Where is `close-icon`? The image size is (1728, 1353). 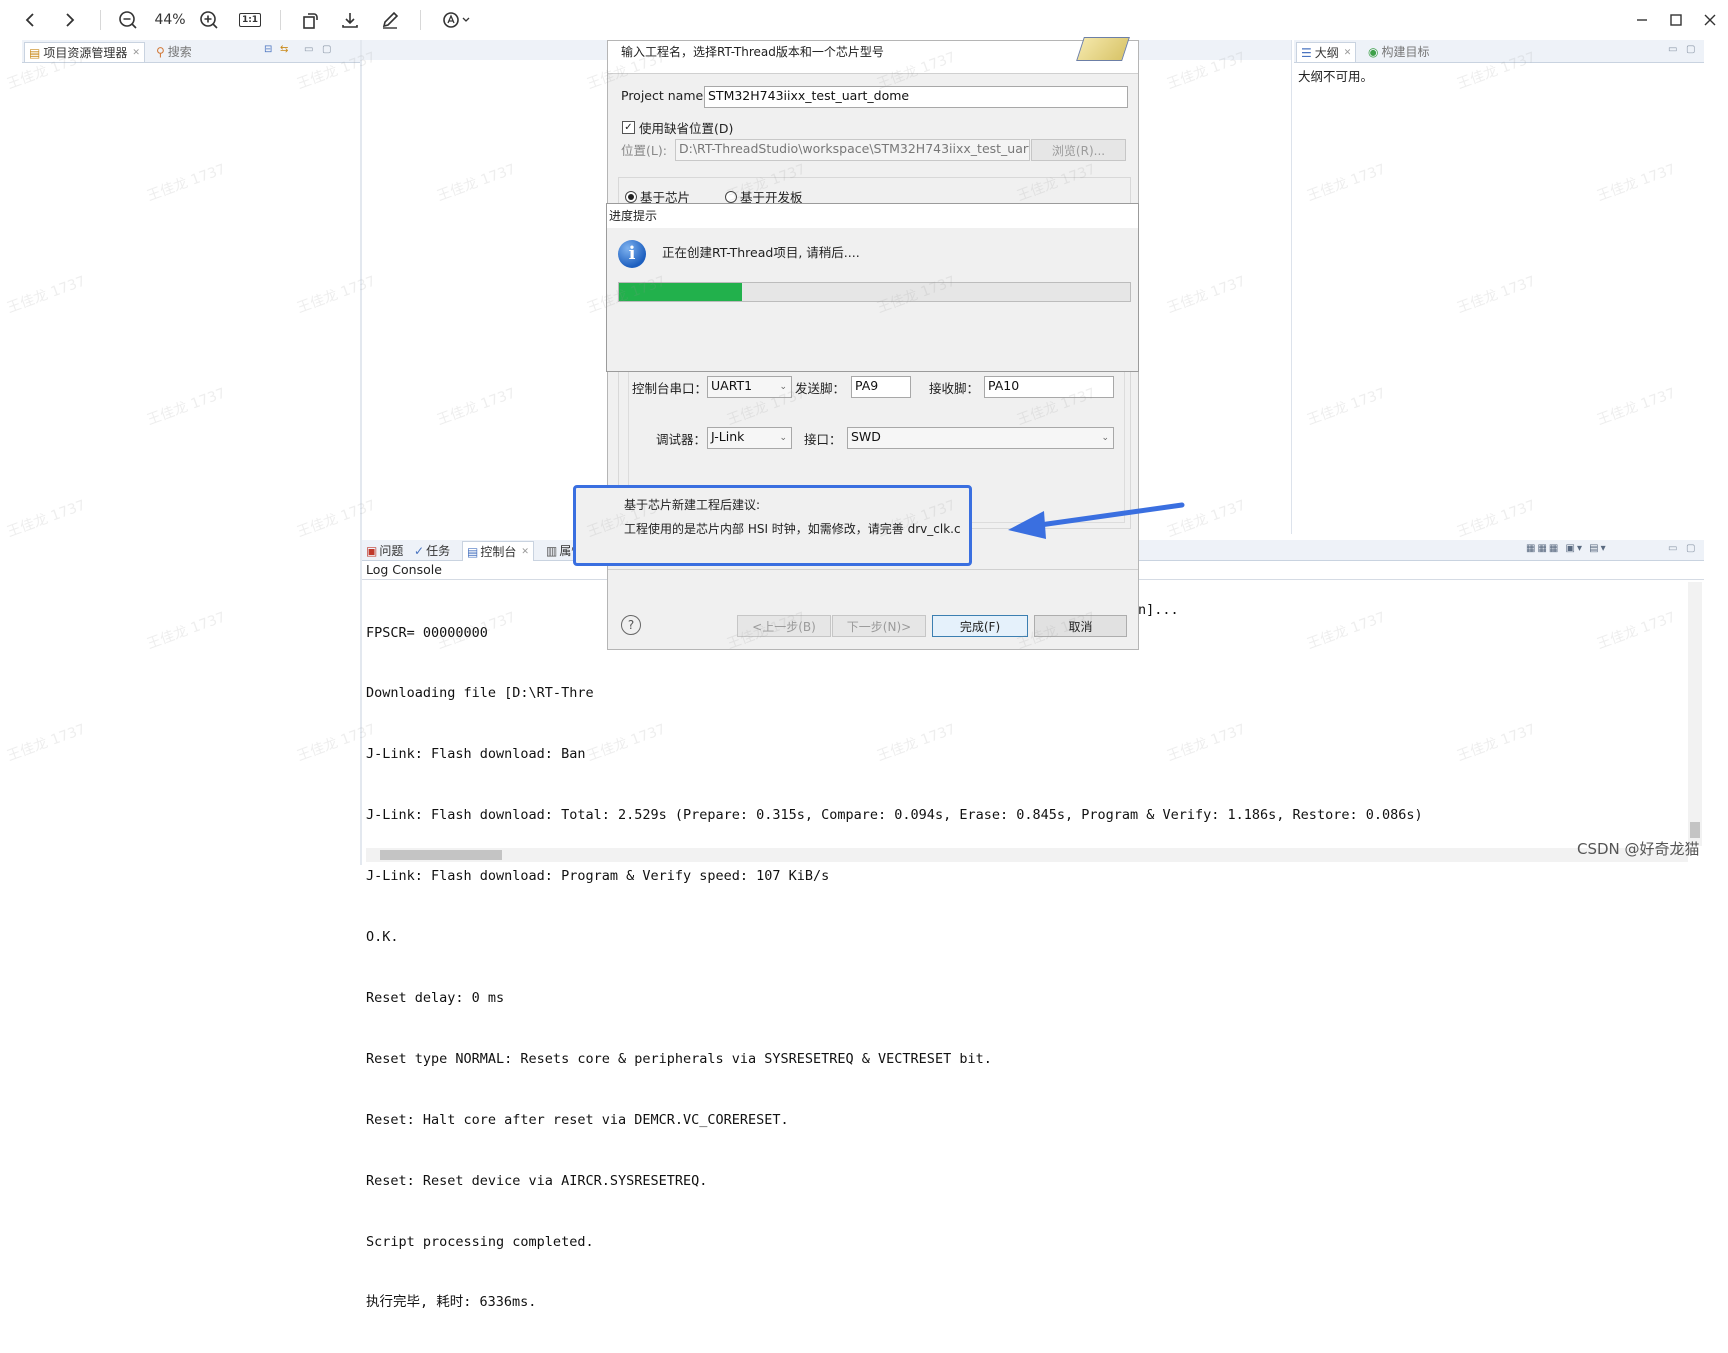 close-icon is located at coordinates (1710, 20).